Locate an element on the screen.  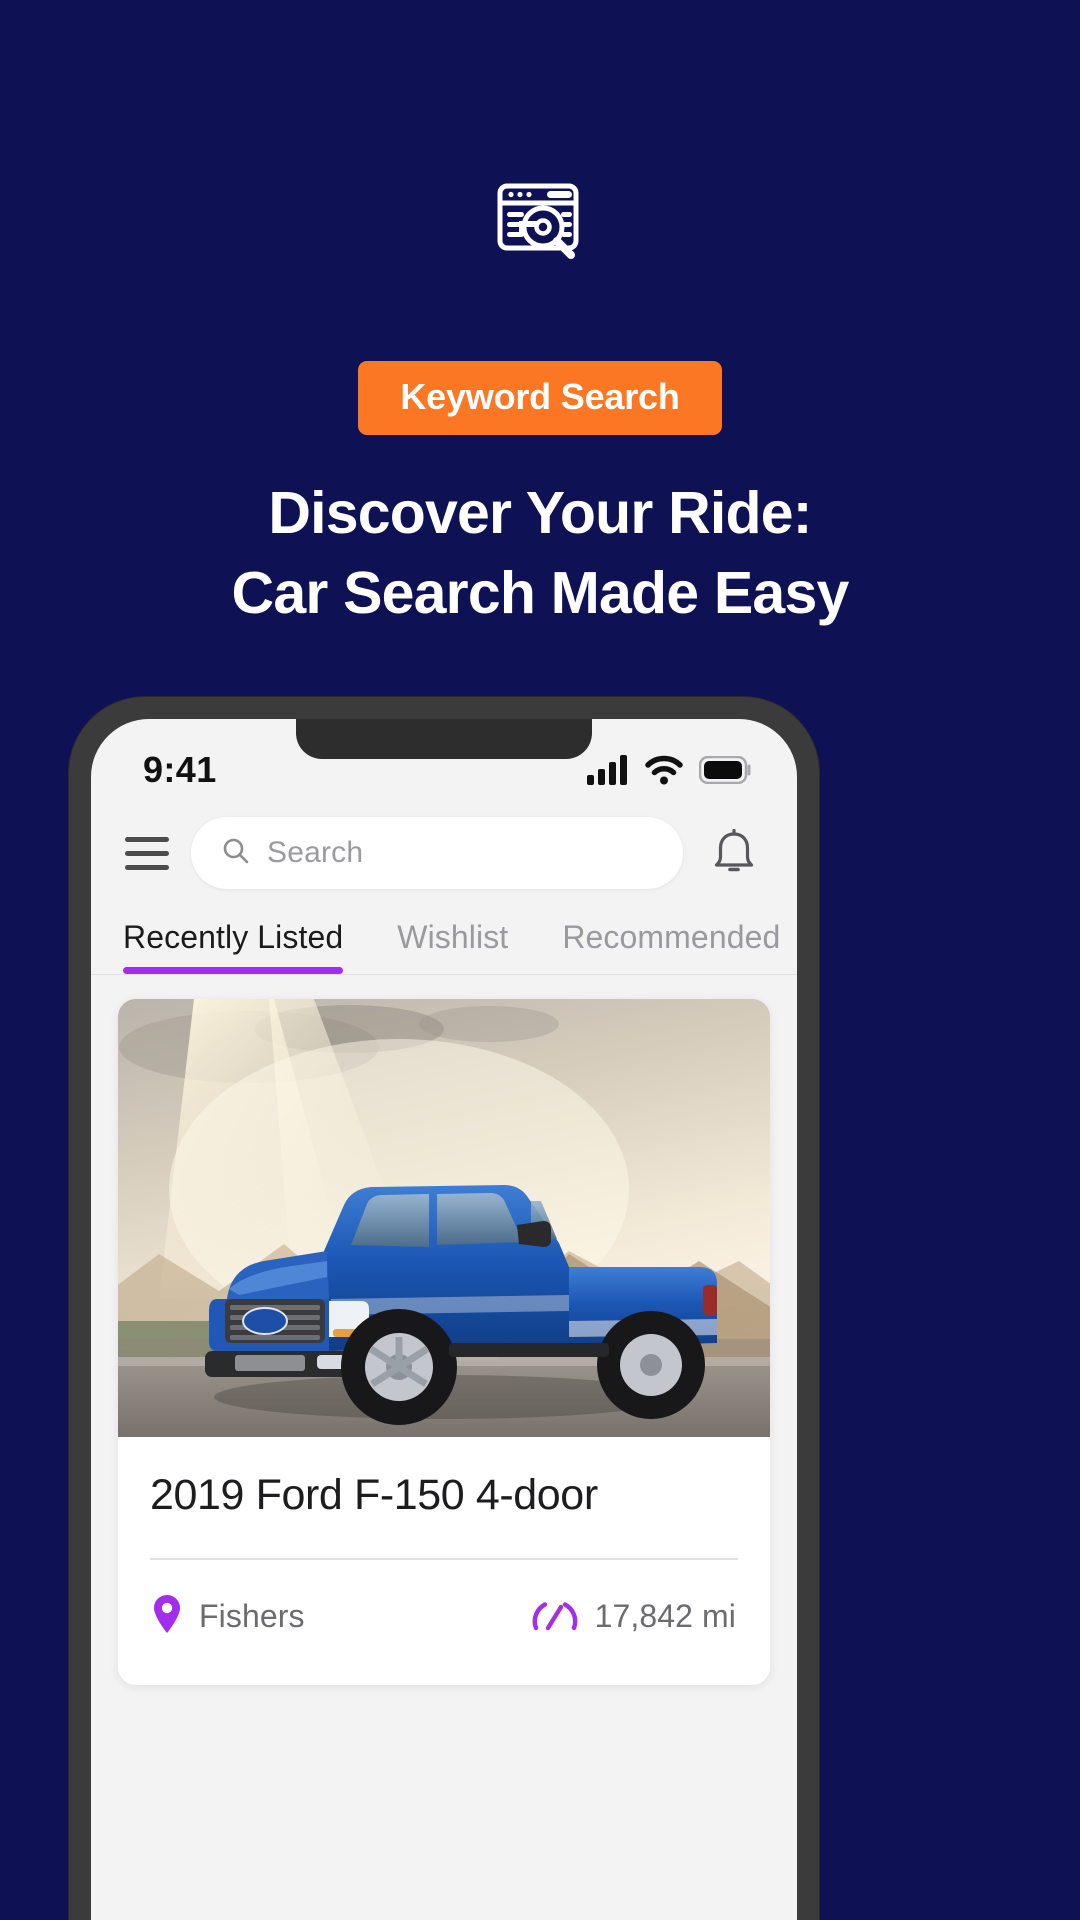
location-meta: Fishers is located at coordinates (228, 1616).